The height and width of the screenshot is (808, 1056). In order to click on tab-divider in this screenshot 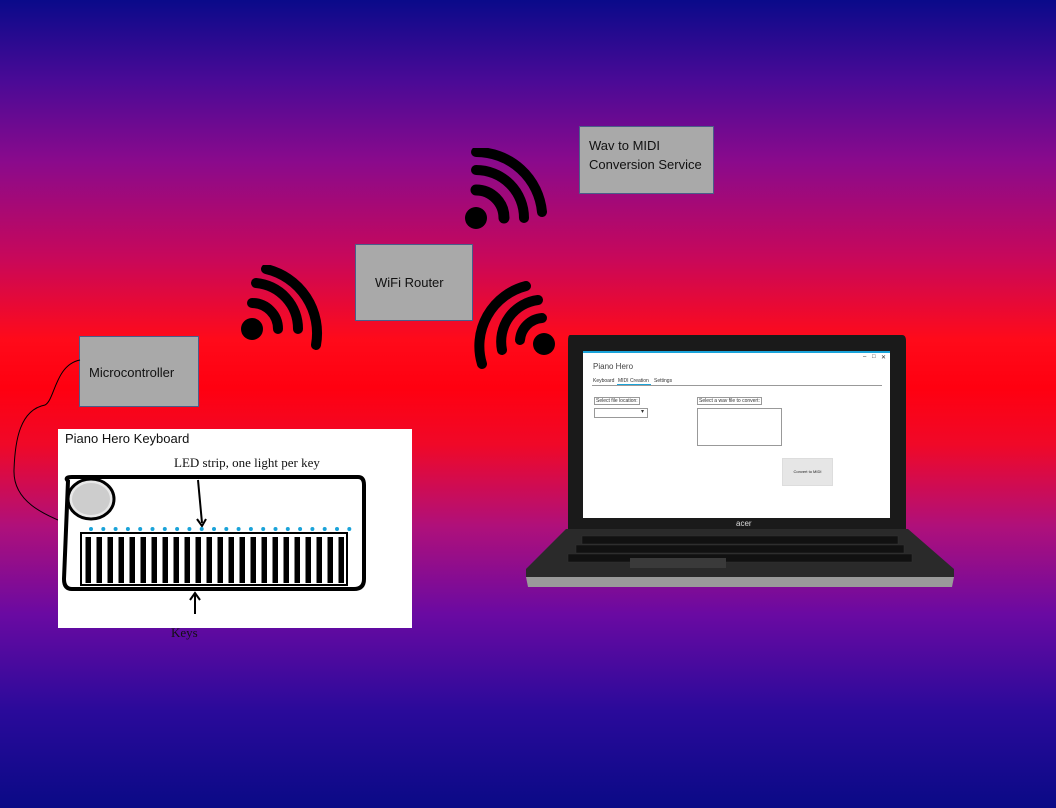, I will do `click(737, 385)`.